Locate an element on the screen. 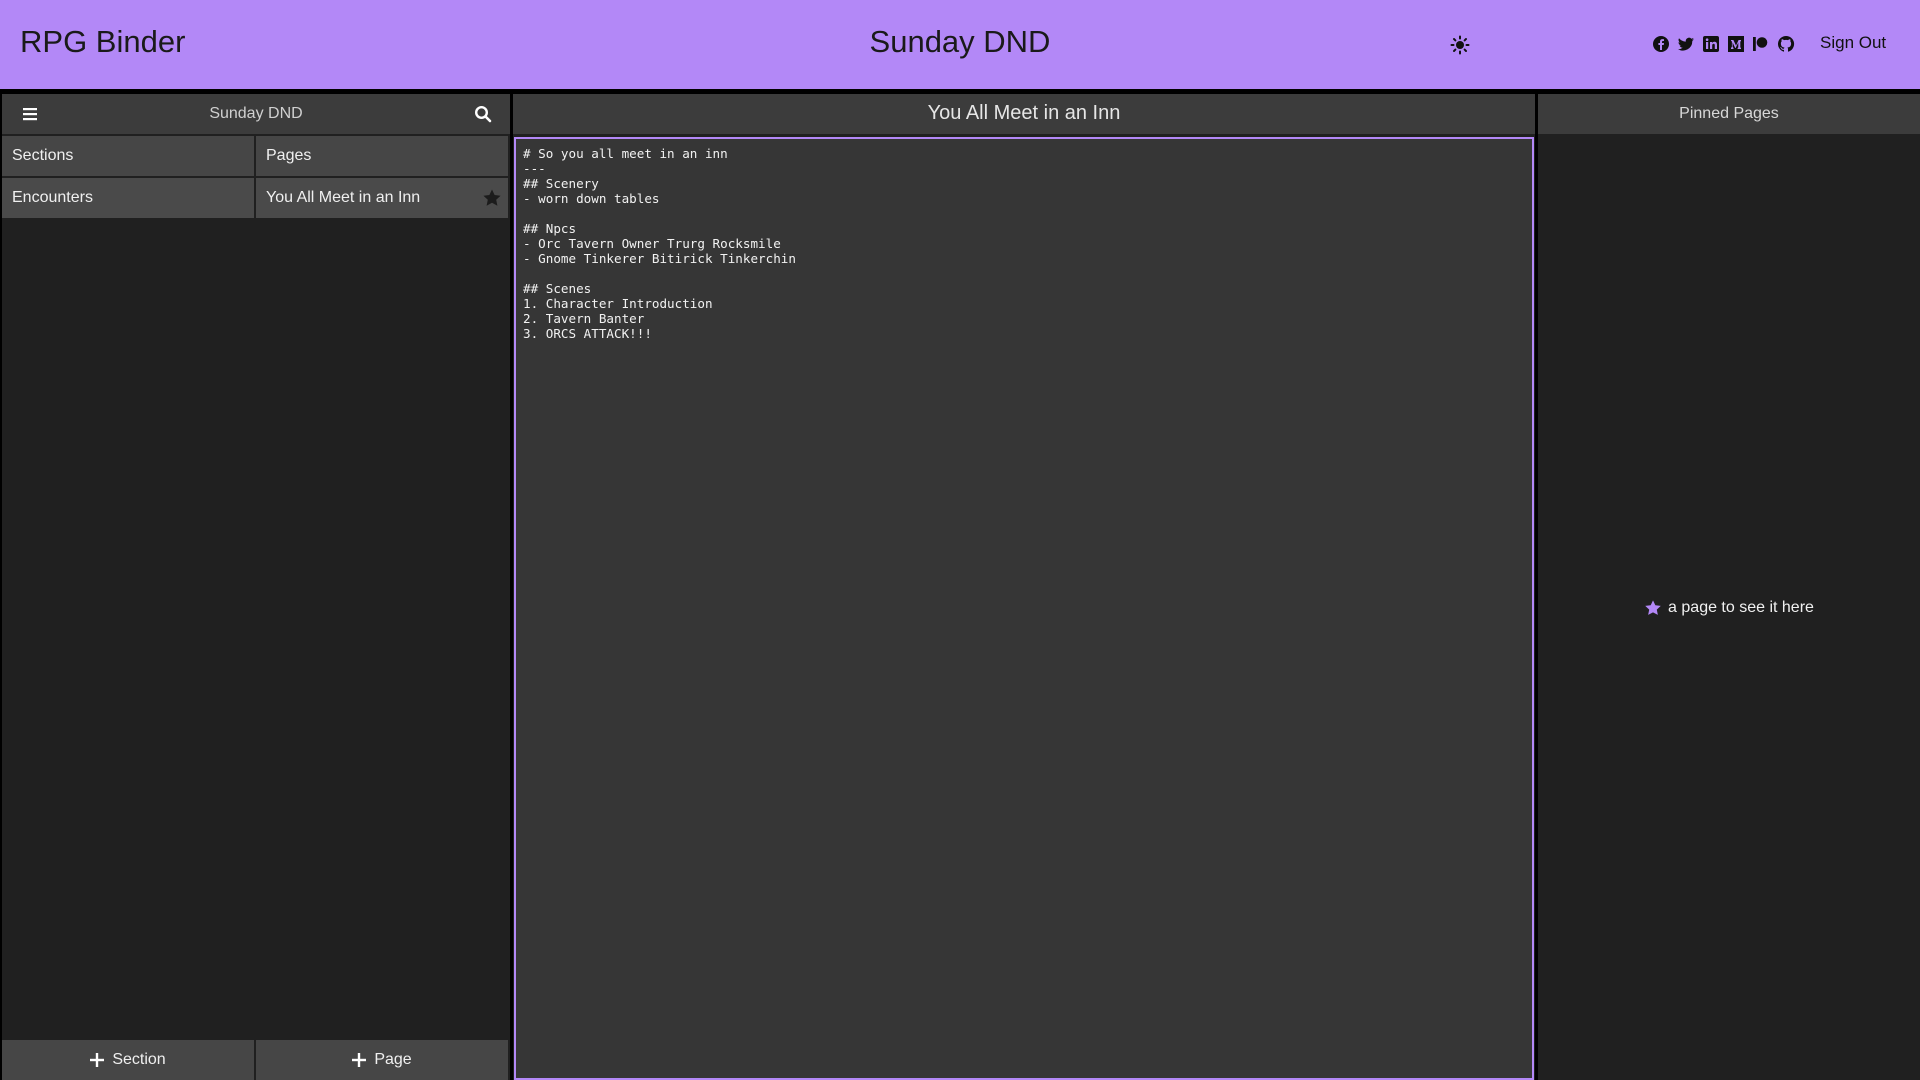 The width and height of the screenshot is (1920, 1080). binder-title: Sunday DND is located at coordinates (256, 113).